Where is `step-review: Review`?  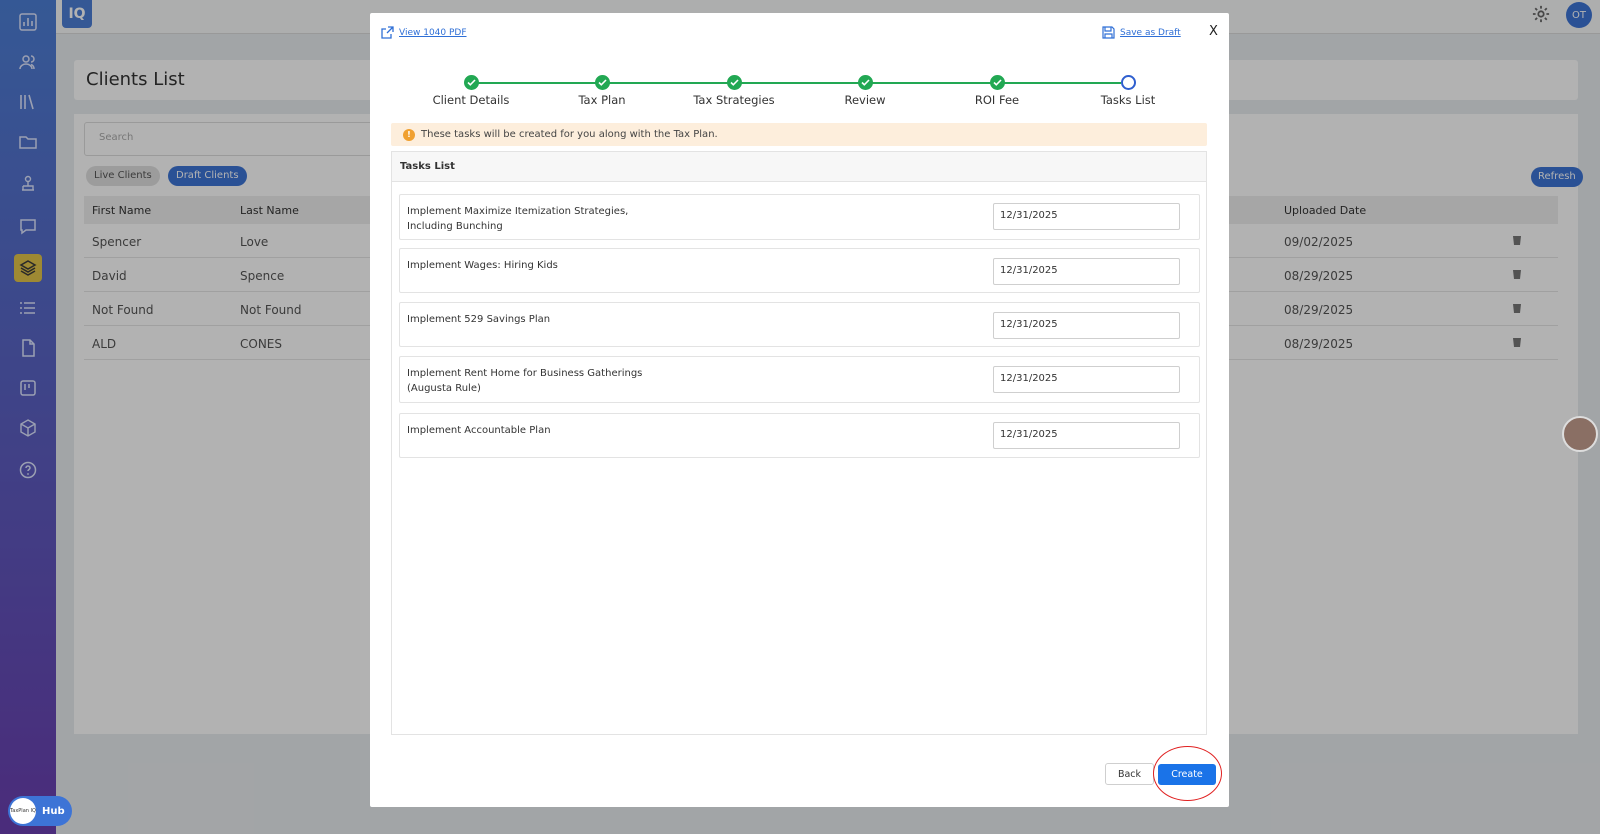
step-review: Review is located at coordinates (865, 91).